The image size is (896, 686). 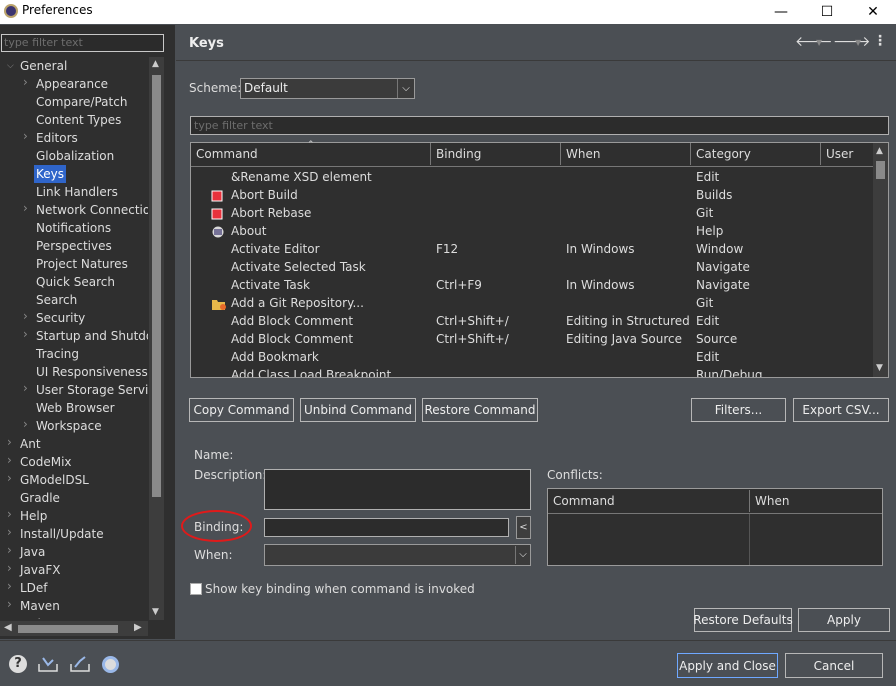 I want to click on tree-item-help: Help, so click(x=33, y=516).